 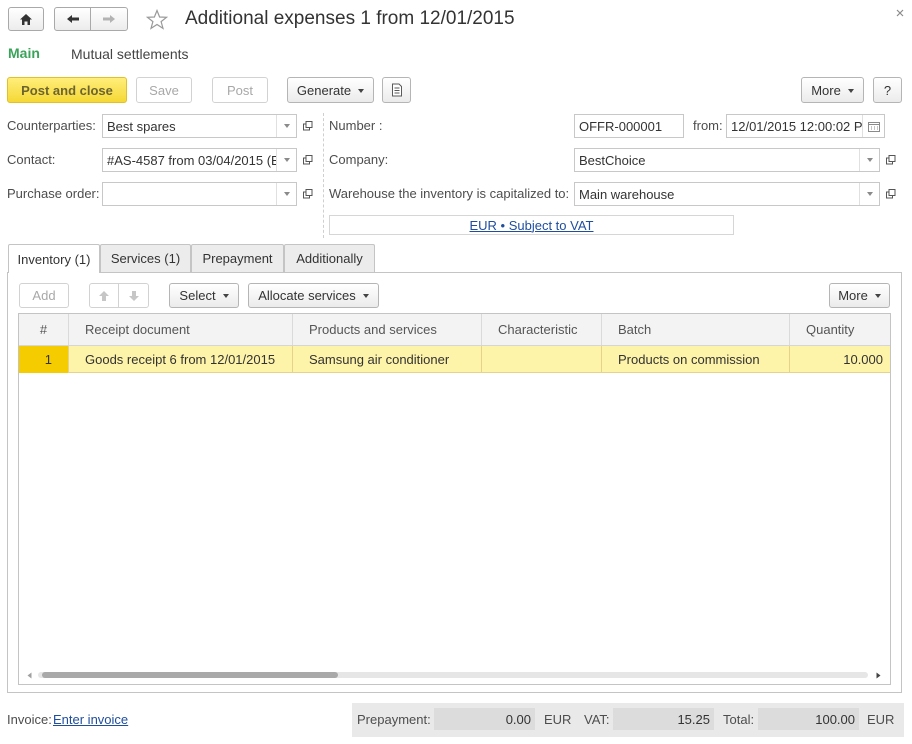 I want to click on column-header-label: Characteristic, so click(x=538, y=329).